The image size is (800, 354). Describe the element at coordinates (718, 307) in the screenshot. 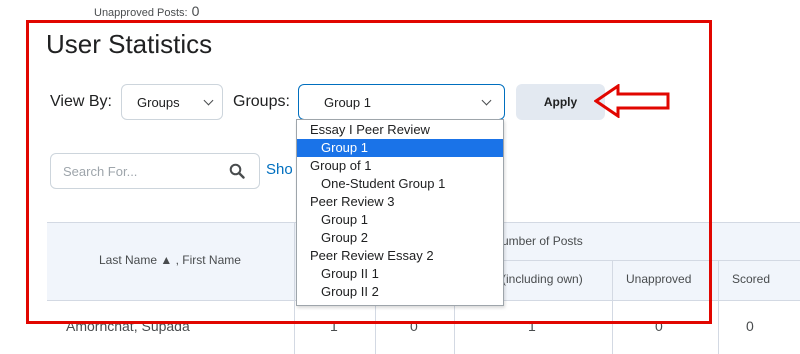

I see `column-divider` at that location.